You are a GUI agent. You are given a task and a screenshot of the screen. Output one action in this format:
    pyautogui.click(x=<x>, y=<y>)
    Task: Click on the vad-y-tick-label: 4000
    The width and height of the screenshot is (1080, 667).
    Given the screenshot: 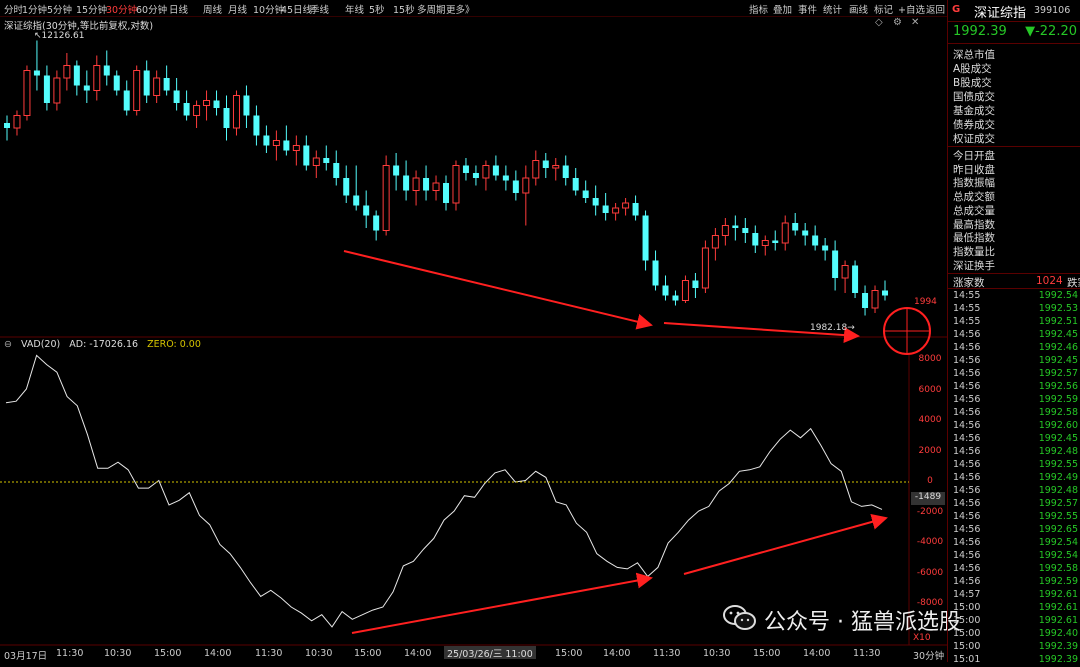 What is the action you would take?
    pyautogui.click(x=930, y=420)
    